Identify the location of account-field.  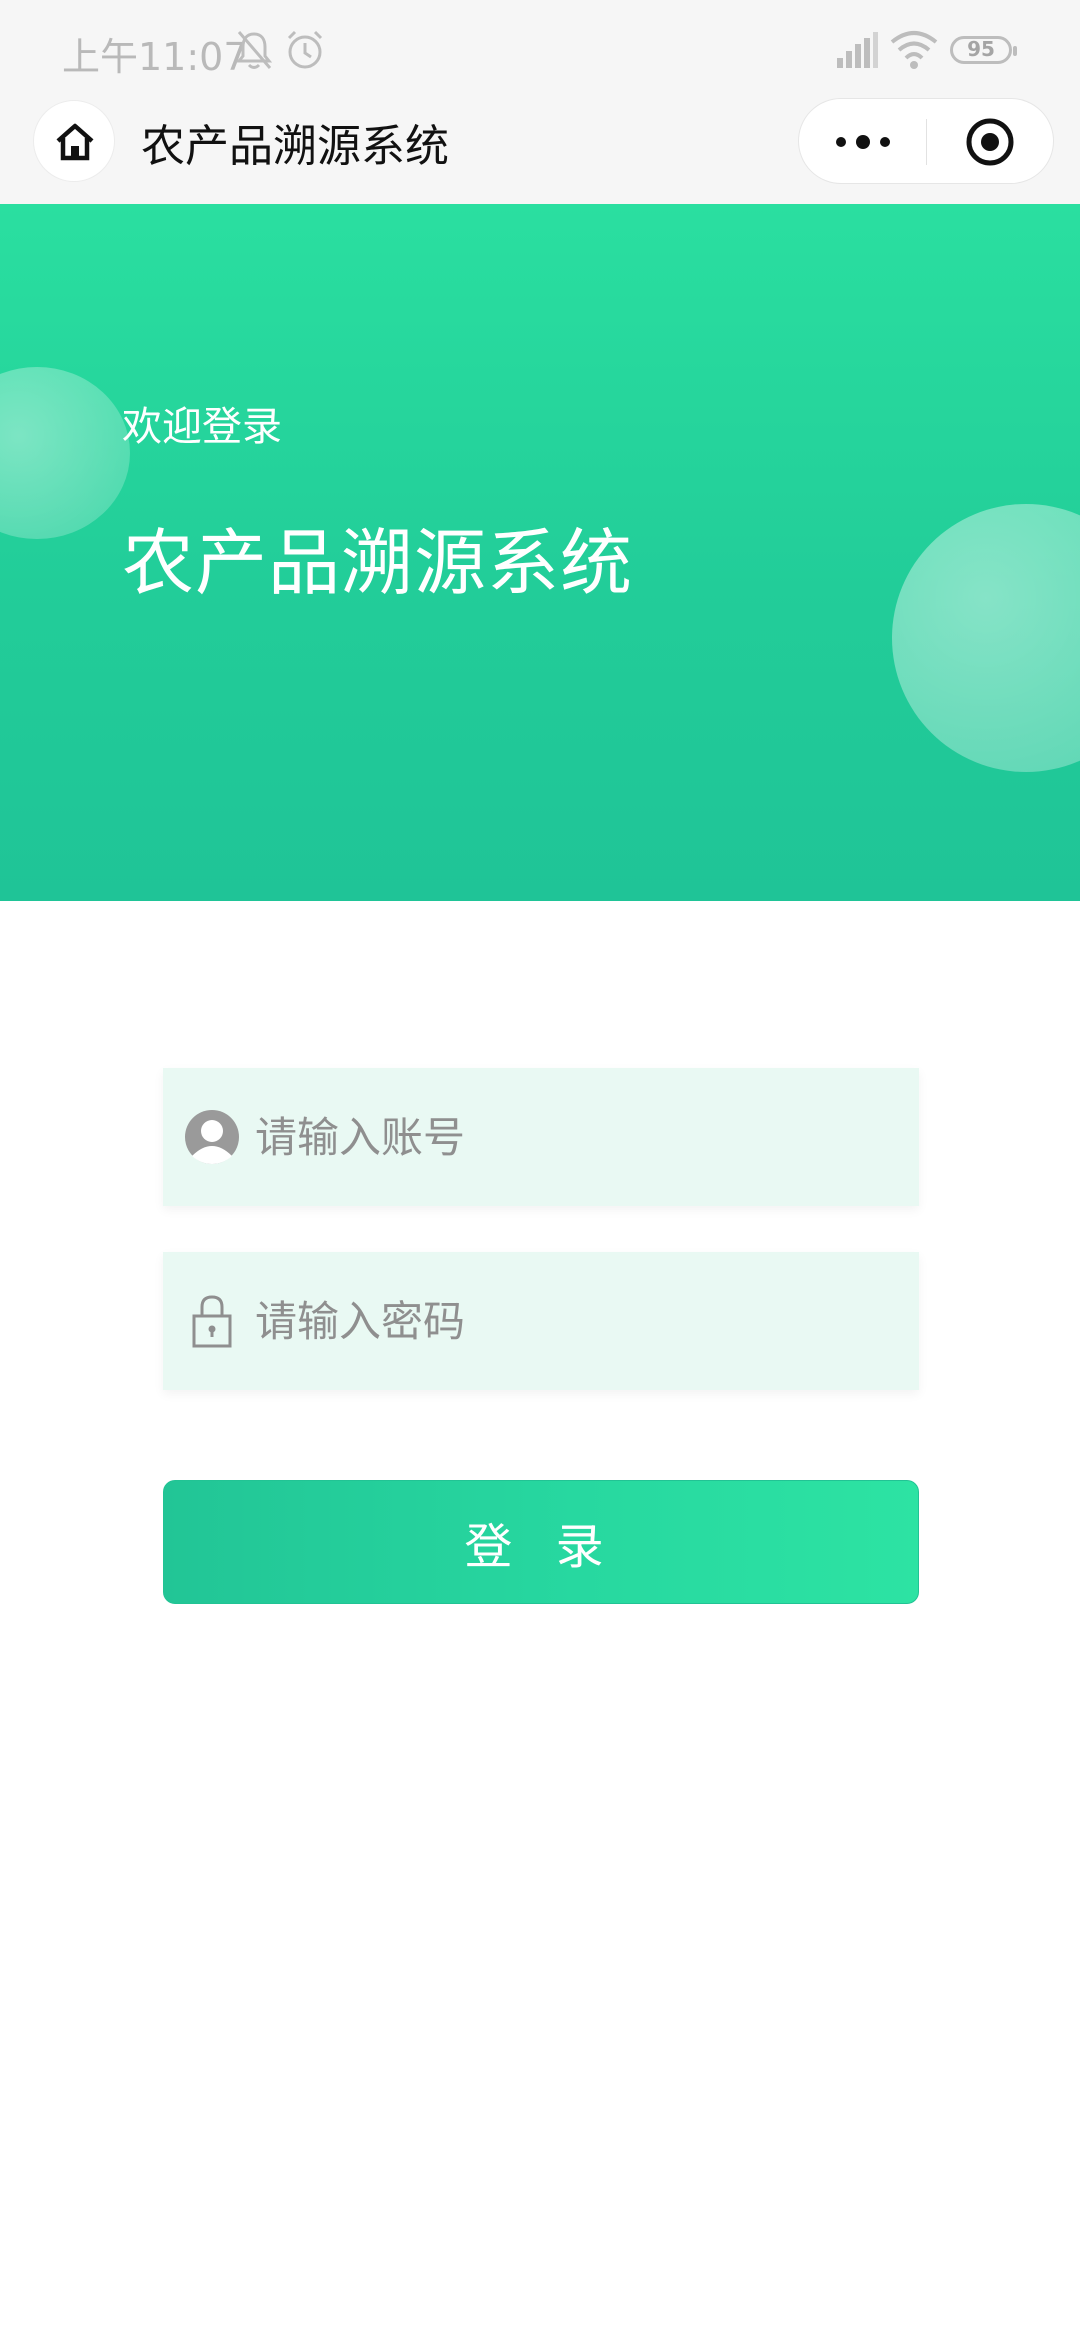
(541, 1137).